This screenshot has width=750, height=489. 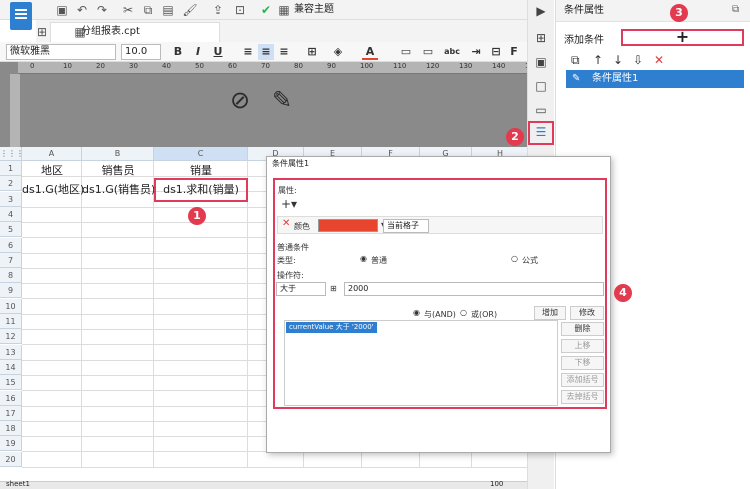 What do you see at coordinates (541, 86) in the screenshot?
I see `widget-icon: □` at bounding box center [541, 86].